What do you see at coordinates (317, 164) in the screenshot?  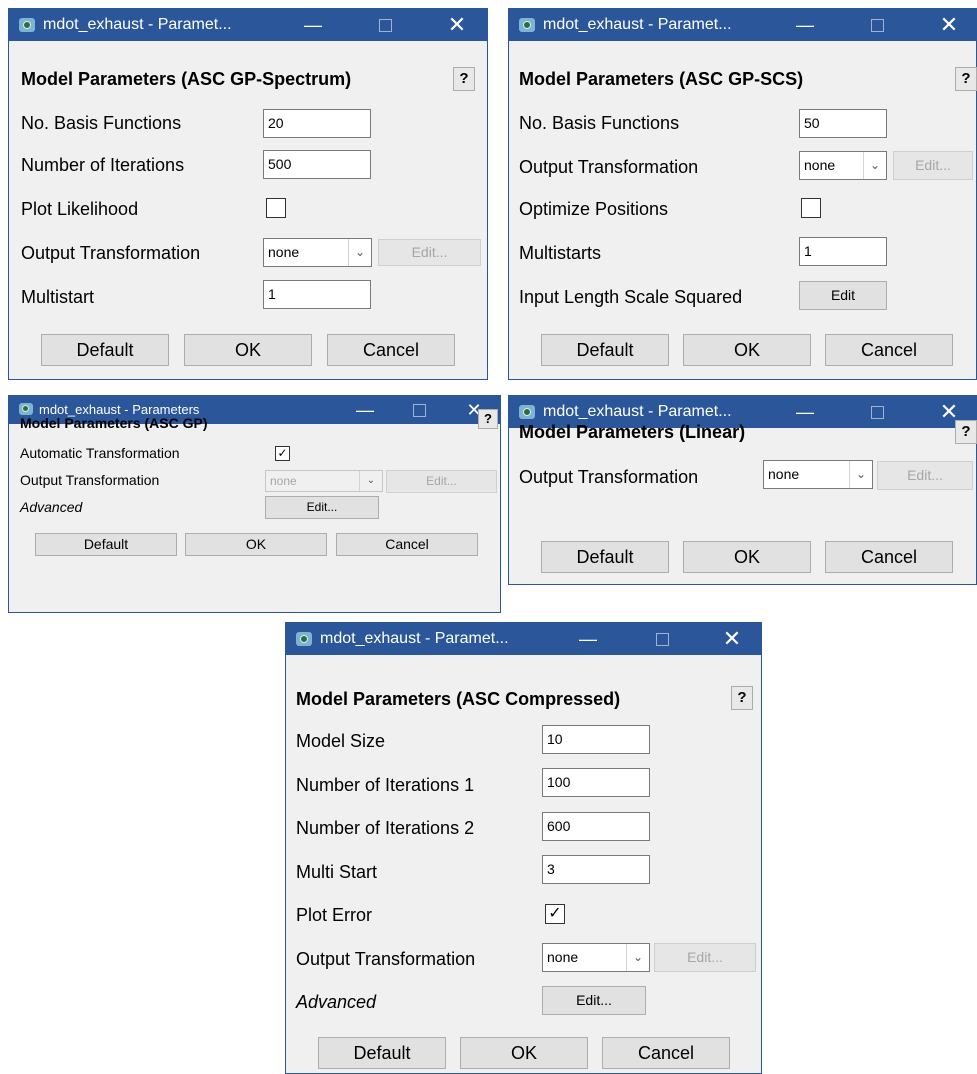 I see `iterations-input: 500` at bounding box center [317, 164].